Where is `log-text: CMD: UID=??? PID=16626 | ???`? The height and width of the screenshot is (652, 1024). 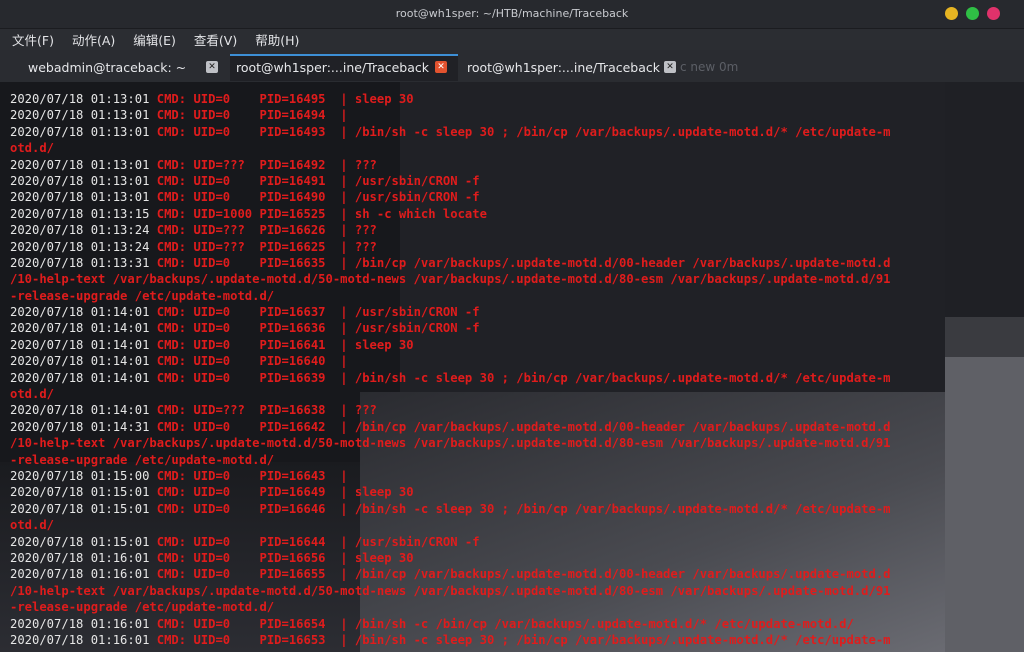
log-text: CMD: UID=??? PID=16626 | ??? is located at coordinates (263, 230).